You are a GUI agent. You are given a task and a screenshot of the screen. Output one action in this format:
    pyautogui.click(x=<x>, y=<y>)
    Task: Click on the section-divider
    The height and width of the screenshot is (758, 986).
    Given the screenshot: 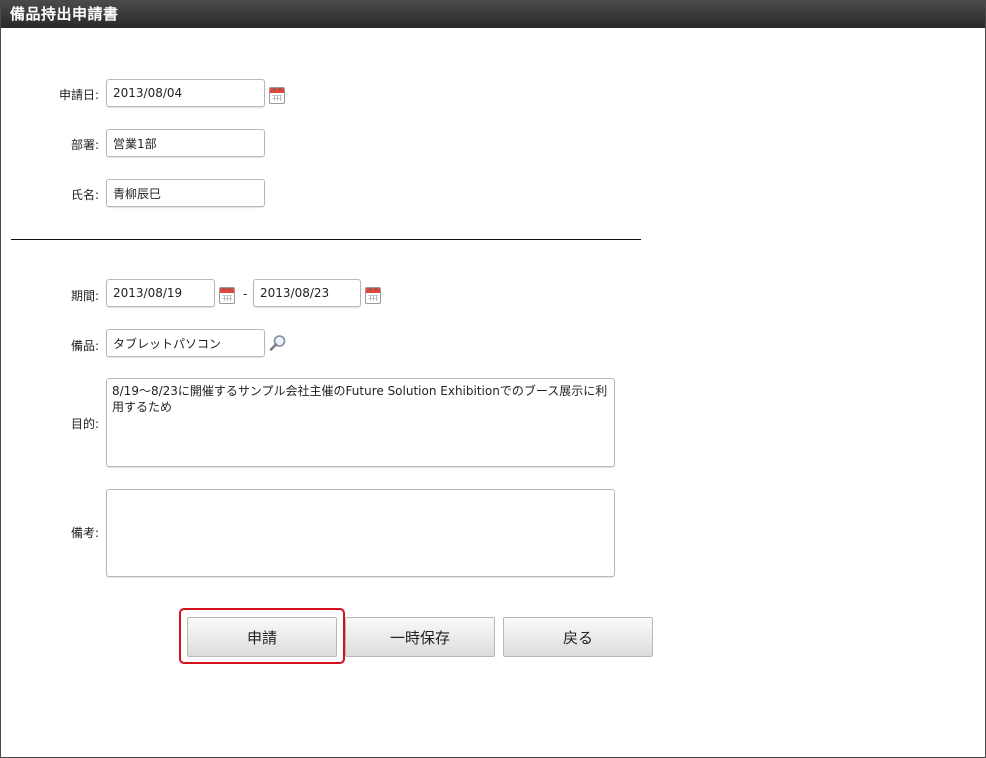 What is the action you would take?
    pyautogui.click(x=326, y=239)
    